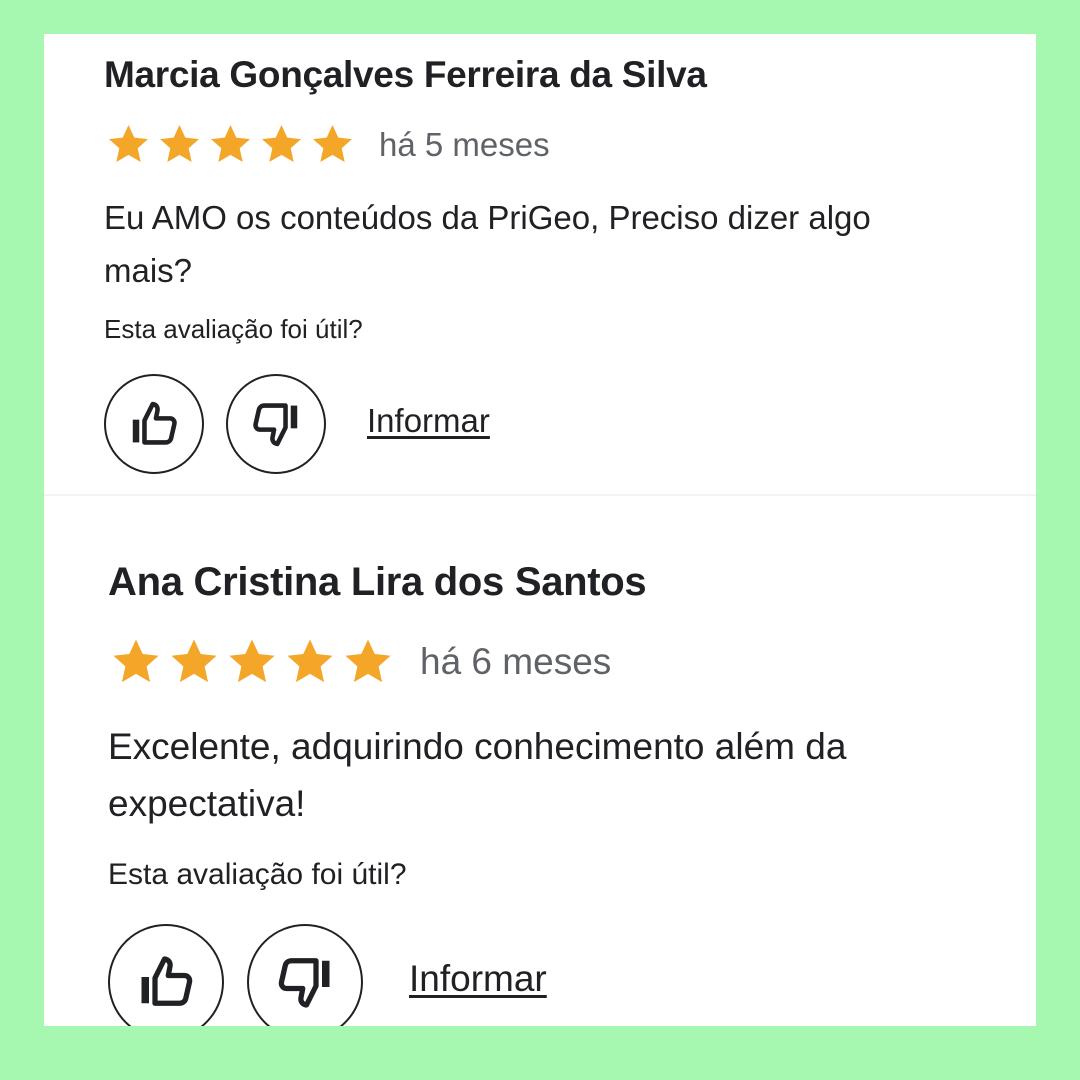 This screenshot has height=1080, width=1080. I want to click on rating-row: há 5 meses, so click(328, 144).